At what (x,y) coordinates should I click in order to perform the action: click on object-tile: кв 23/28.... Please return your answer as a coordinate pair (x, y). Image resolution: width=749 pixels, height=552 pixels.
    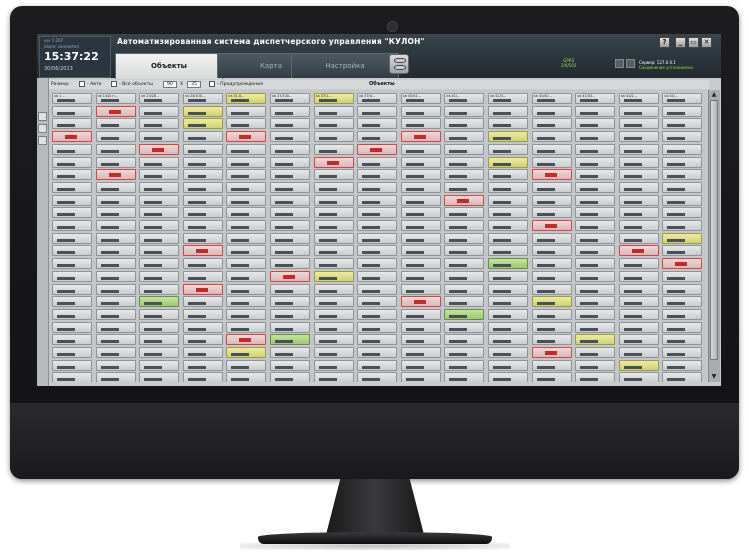
    Looking at the image, I should click on (159, 98).